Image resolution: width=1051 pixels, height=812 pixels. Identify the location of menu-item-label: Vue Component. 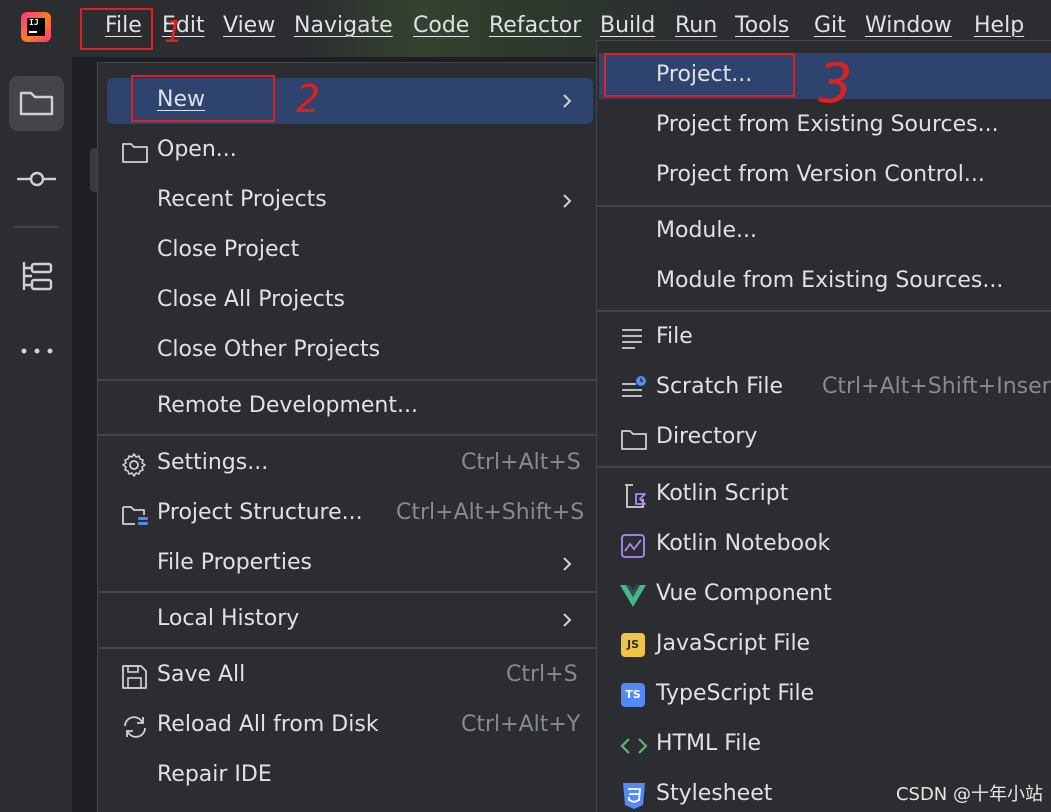
(744, 593).